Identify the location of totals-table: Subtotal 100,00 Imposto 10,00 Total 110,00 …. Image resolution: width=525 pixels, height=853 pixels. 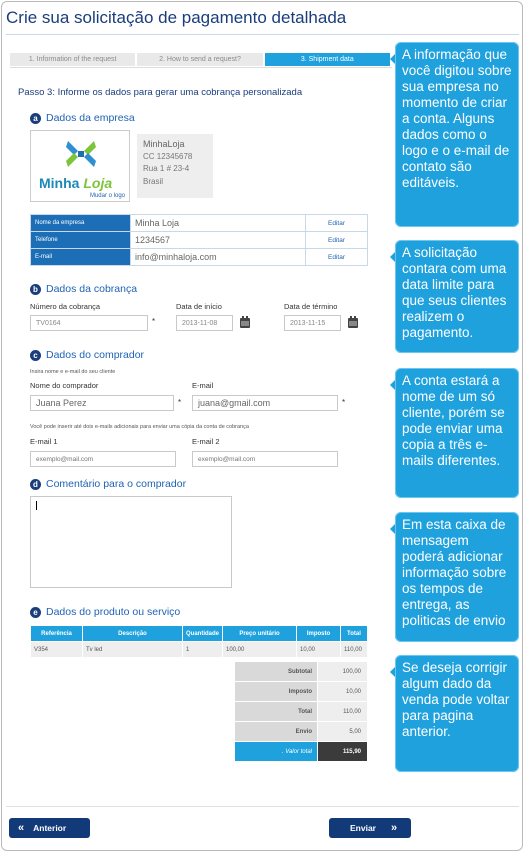
(301, 711).